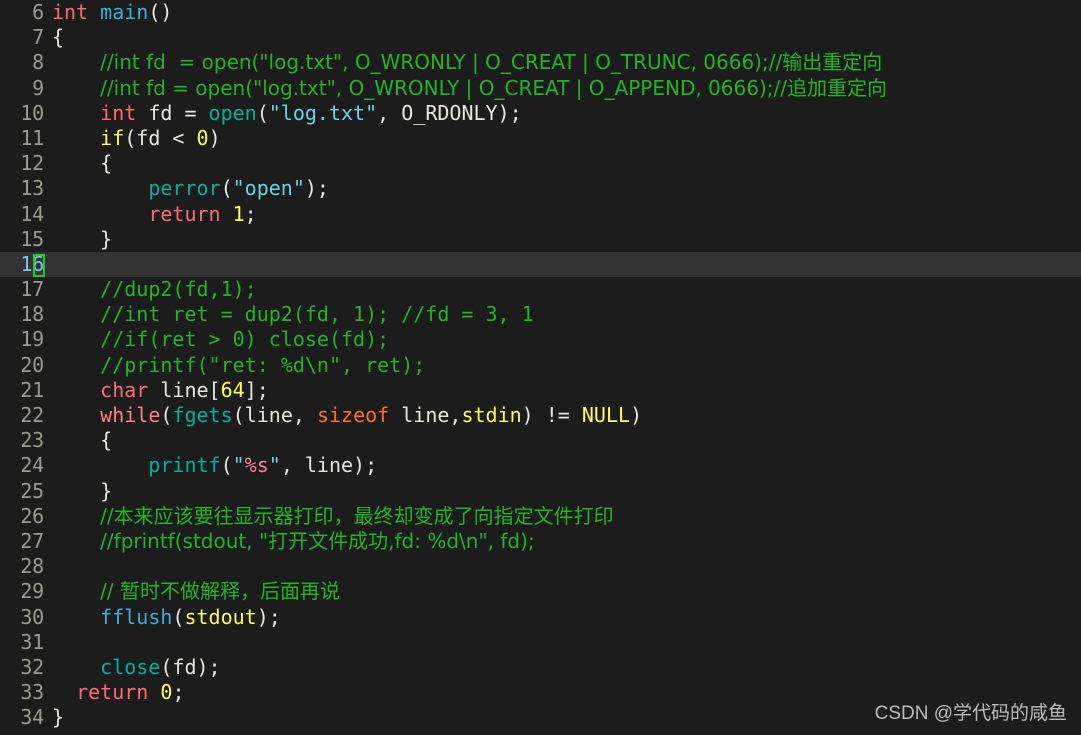  I want to click on code-line: 15 }, so click(540, 239).